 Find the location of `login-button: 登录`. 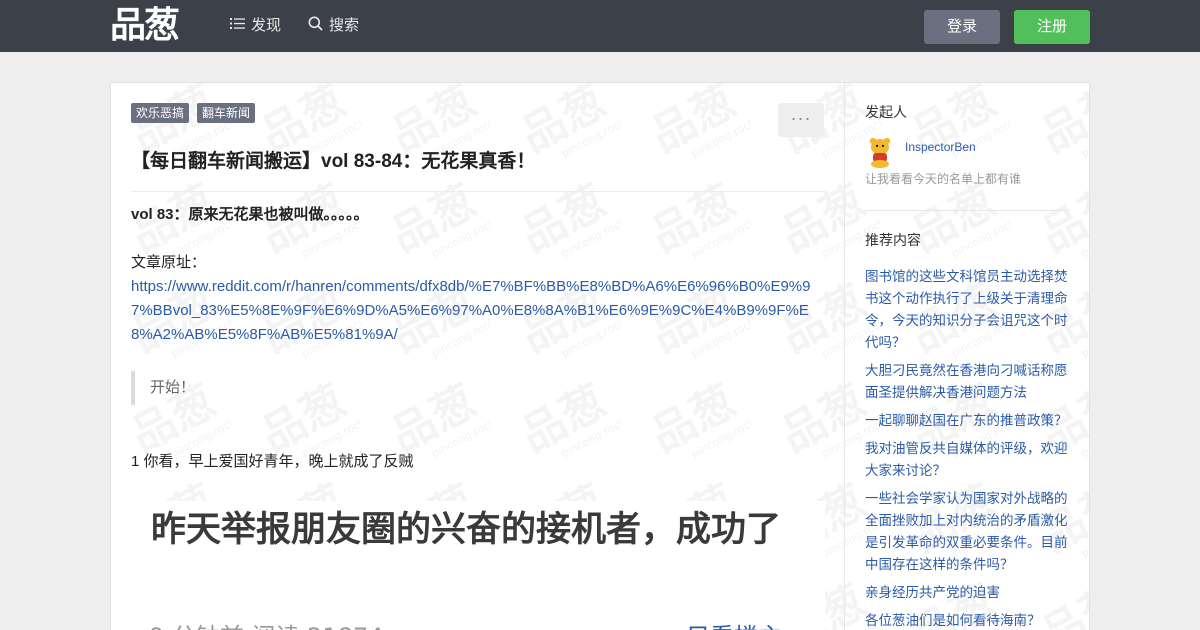

login-button: 登录 is located at coordinates (962, 27).